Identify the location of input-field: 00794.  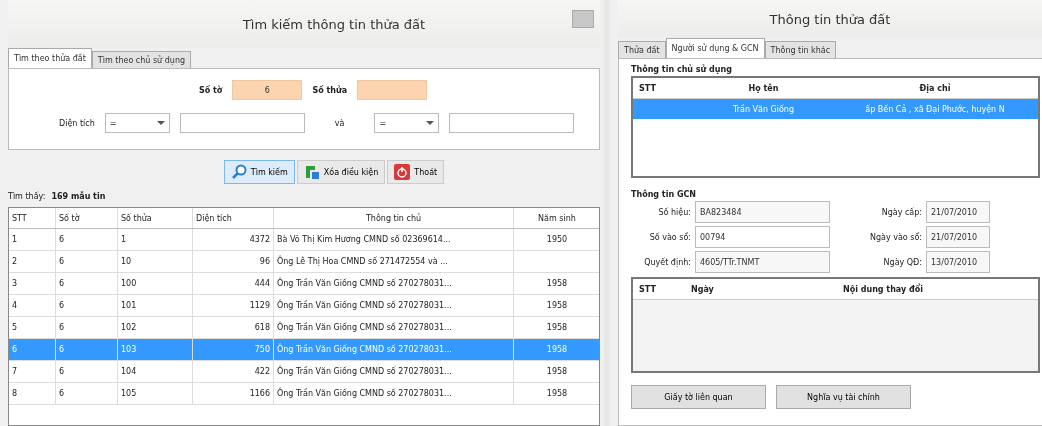
(762, 237).